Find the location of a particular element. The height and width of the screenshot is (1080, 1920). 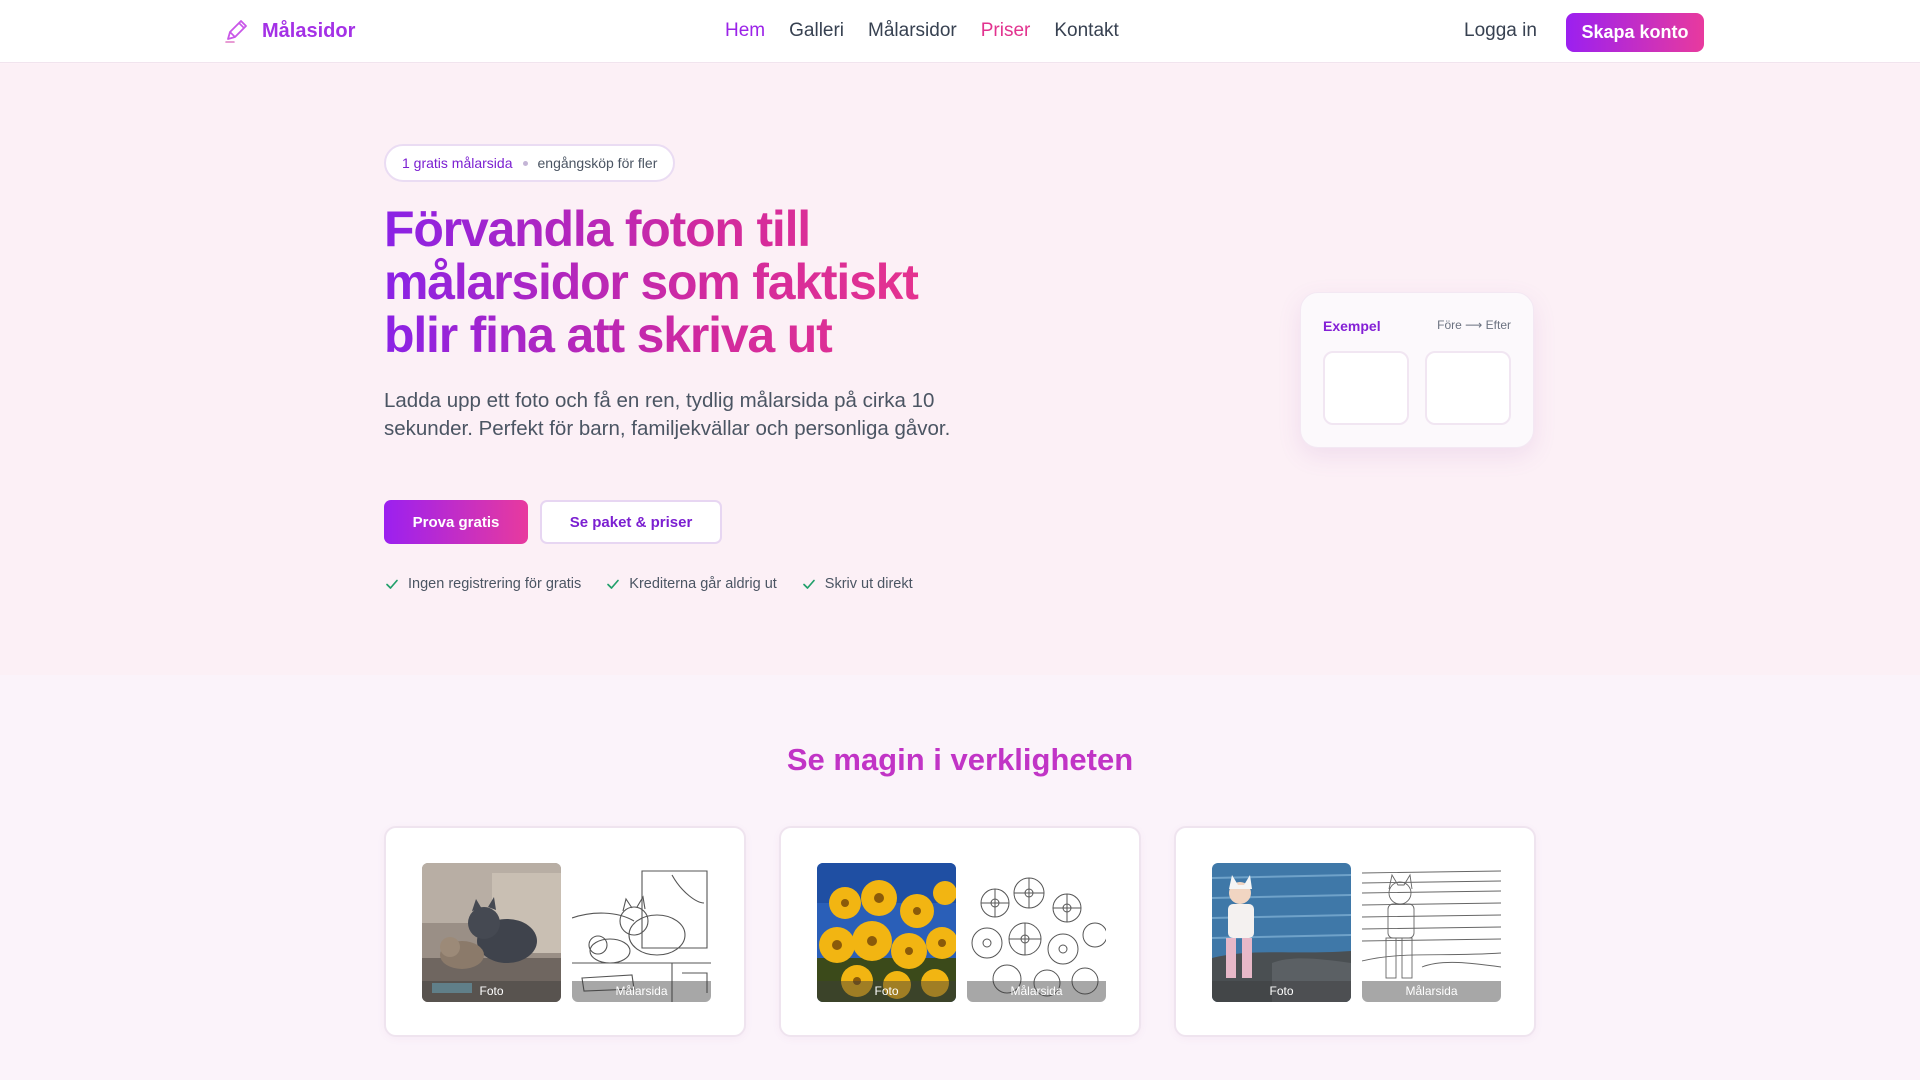

showcase-card-child: Foto Målarsida is located at coordinates (1355, 931).